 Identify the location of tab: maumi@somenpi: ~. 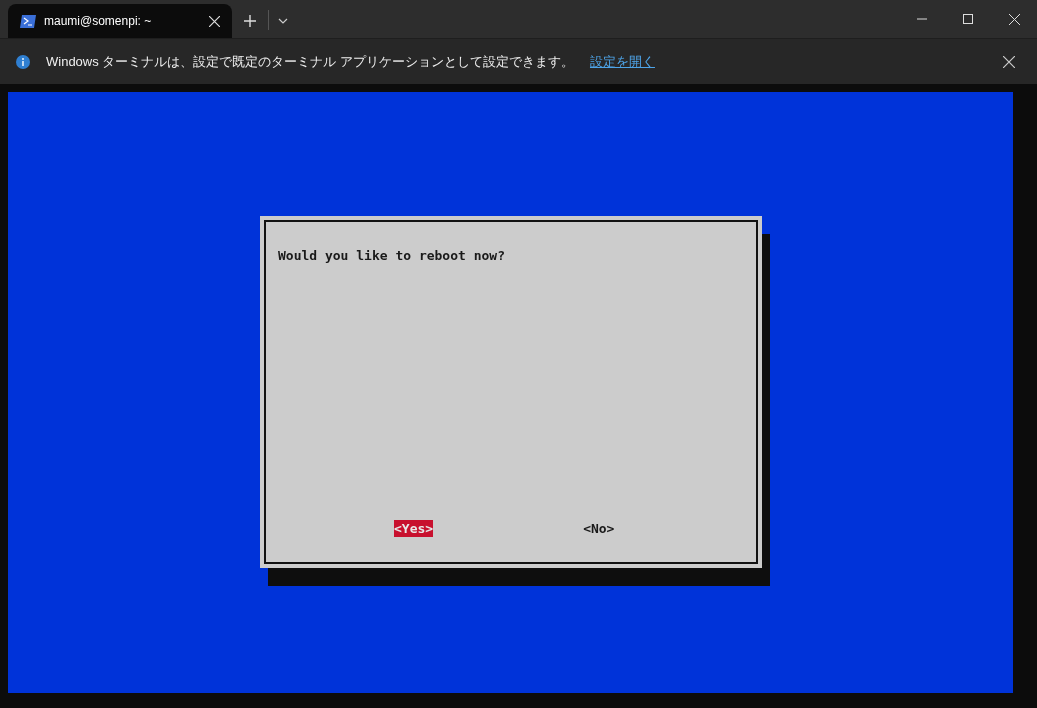
(120, 21).